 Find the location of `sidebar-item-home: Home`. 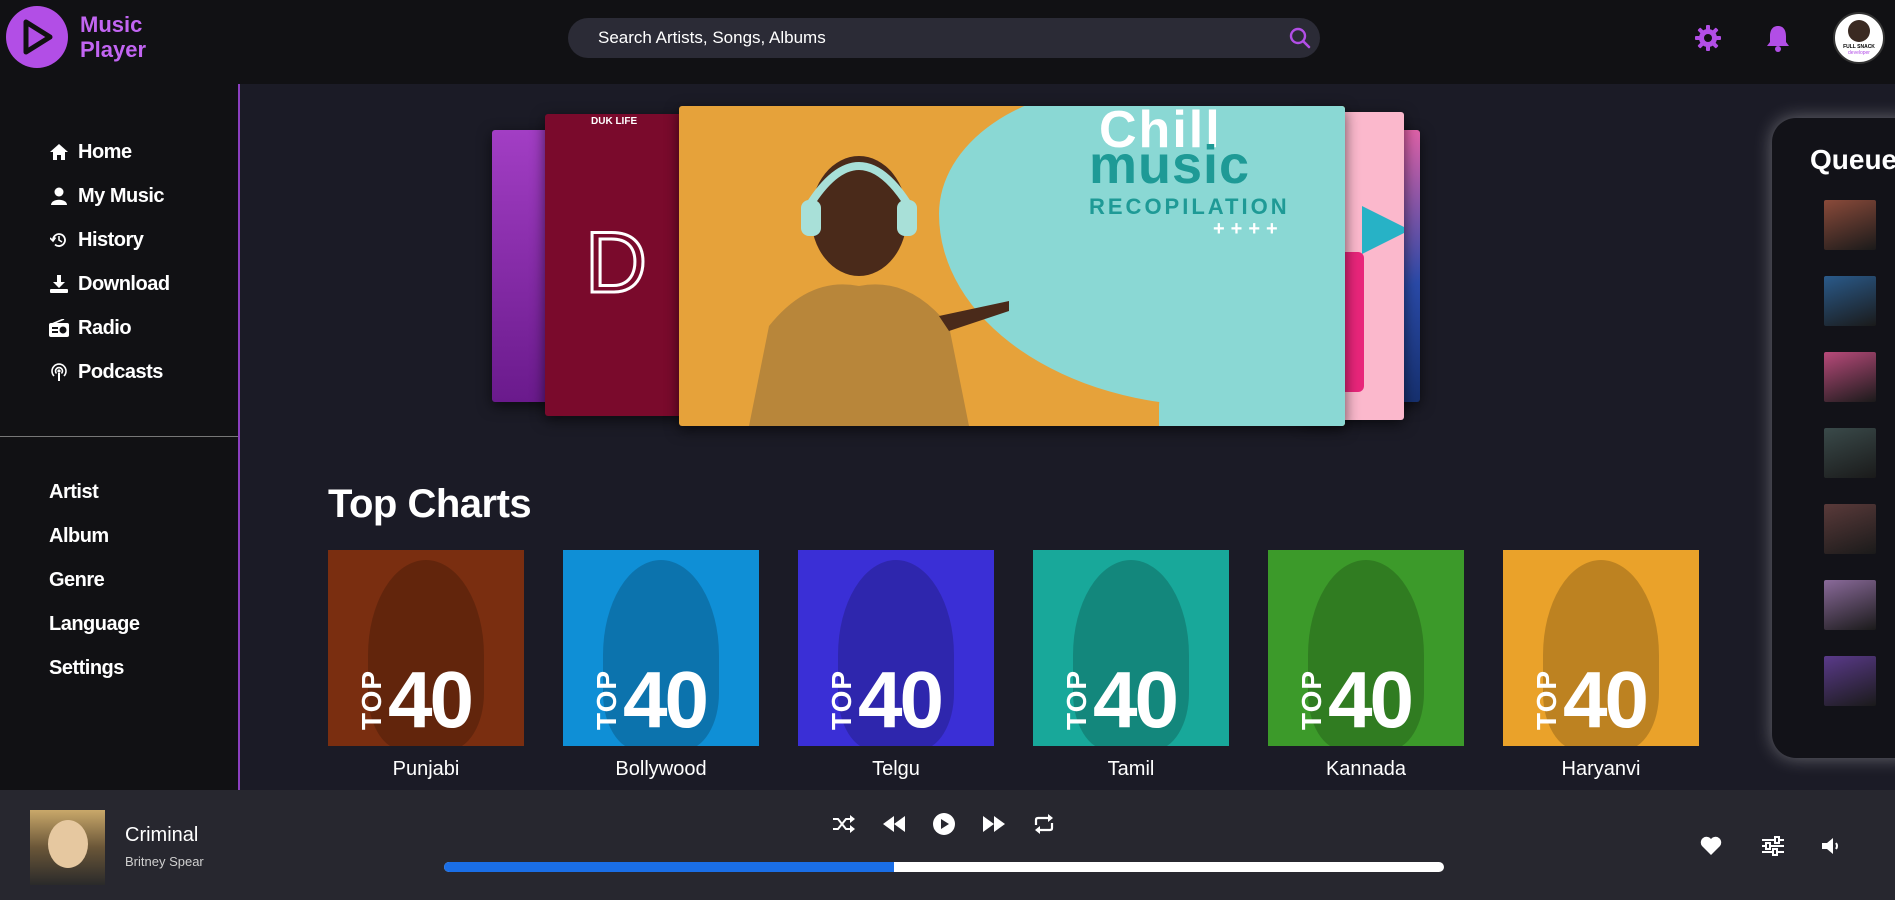

sidebar-item-home: Home is located at coordinates (109, 152).